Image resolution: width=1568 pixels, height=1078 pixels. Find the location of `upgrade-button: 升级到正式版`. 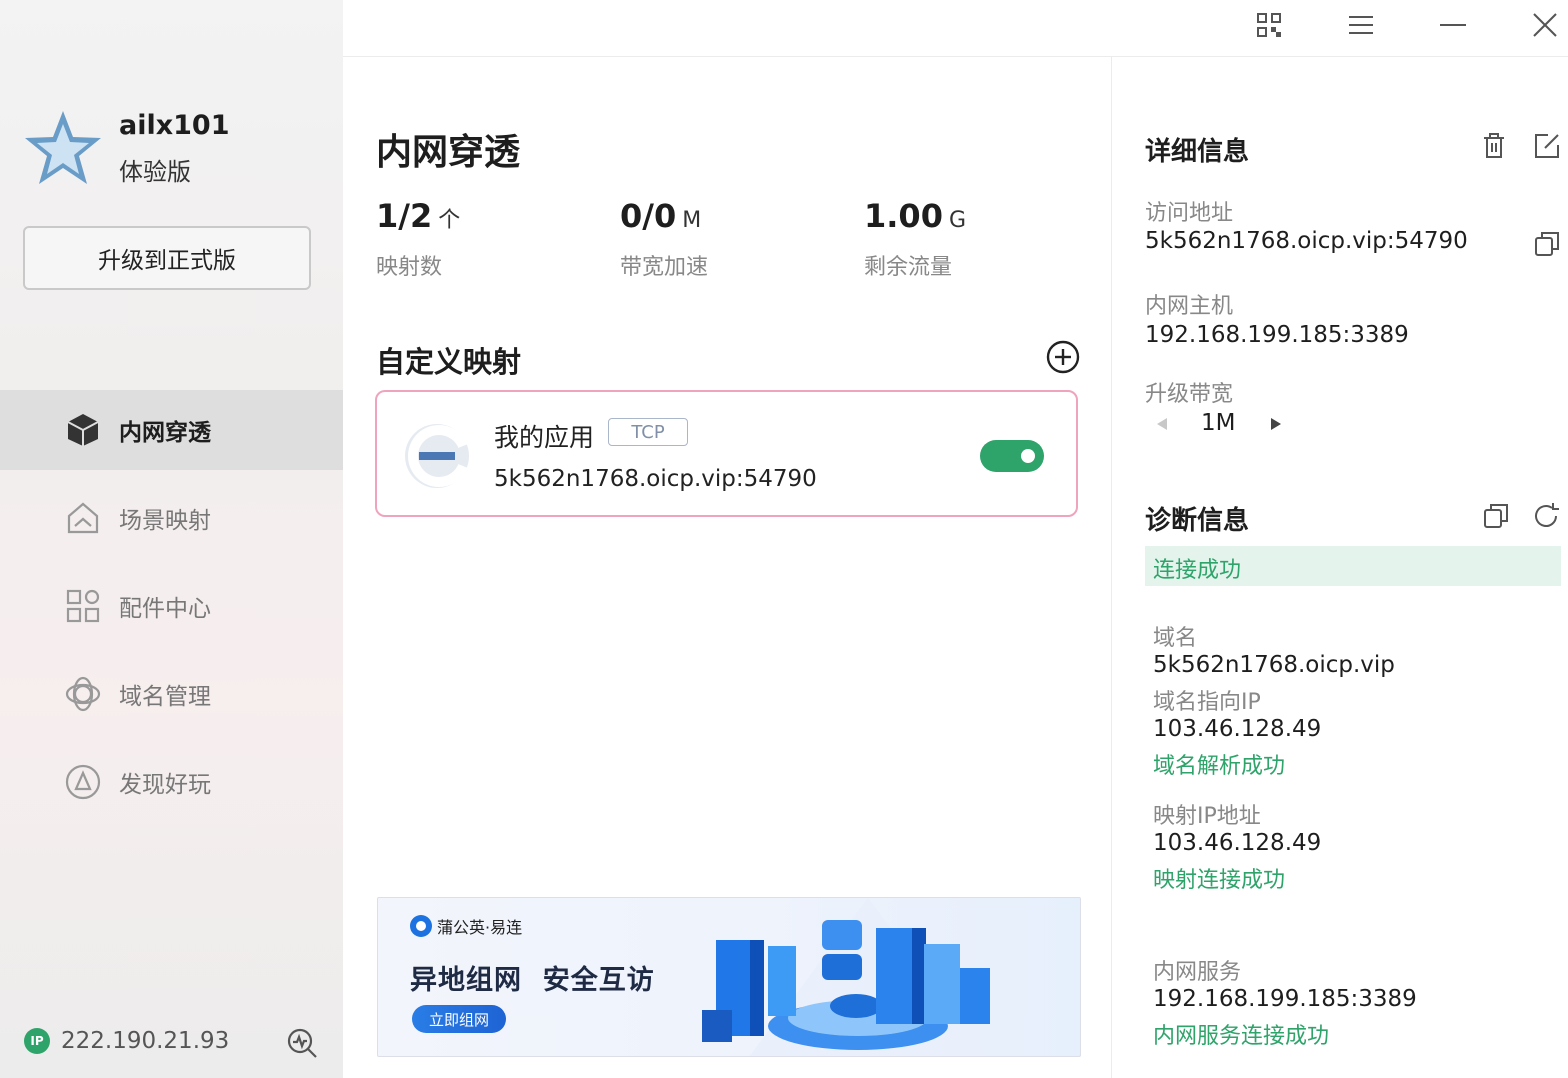

upgrade-button: 升级到正式版 is located at coordinates (167, 258).